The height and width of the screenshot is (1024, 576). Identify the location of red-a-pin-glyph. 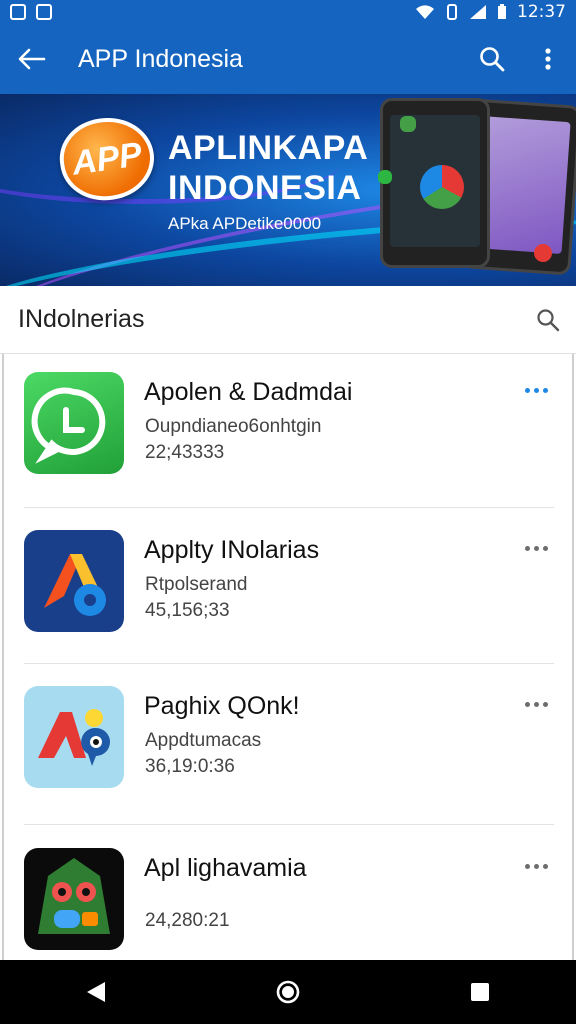
(74, 737).